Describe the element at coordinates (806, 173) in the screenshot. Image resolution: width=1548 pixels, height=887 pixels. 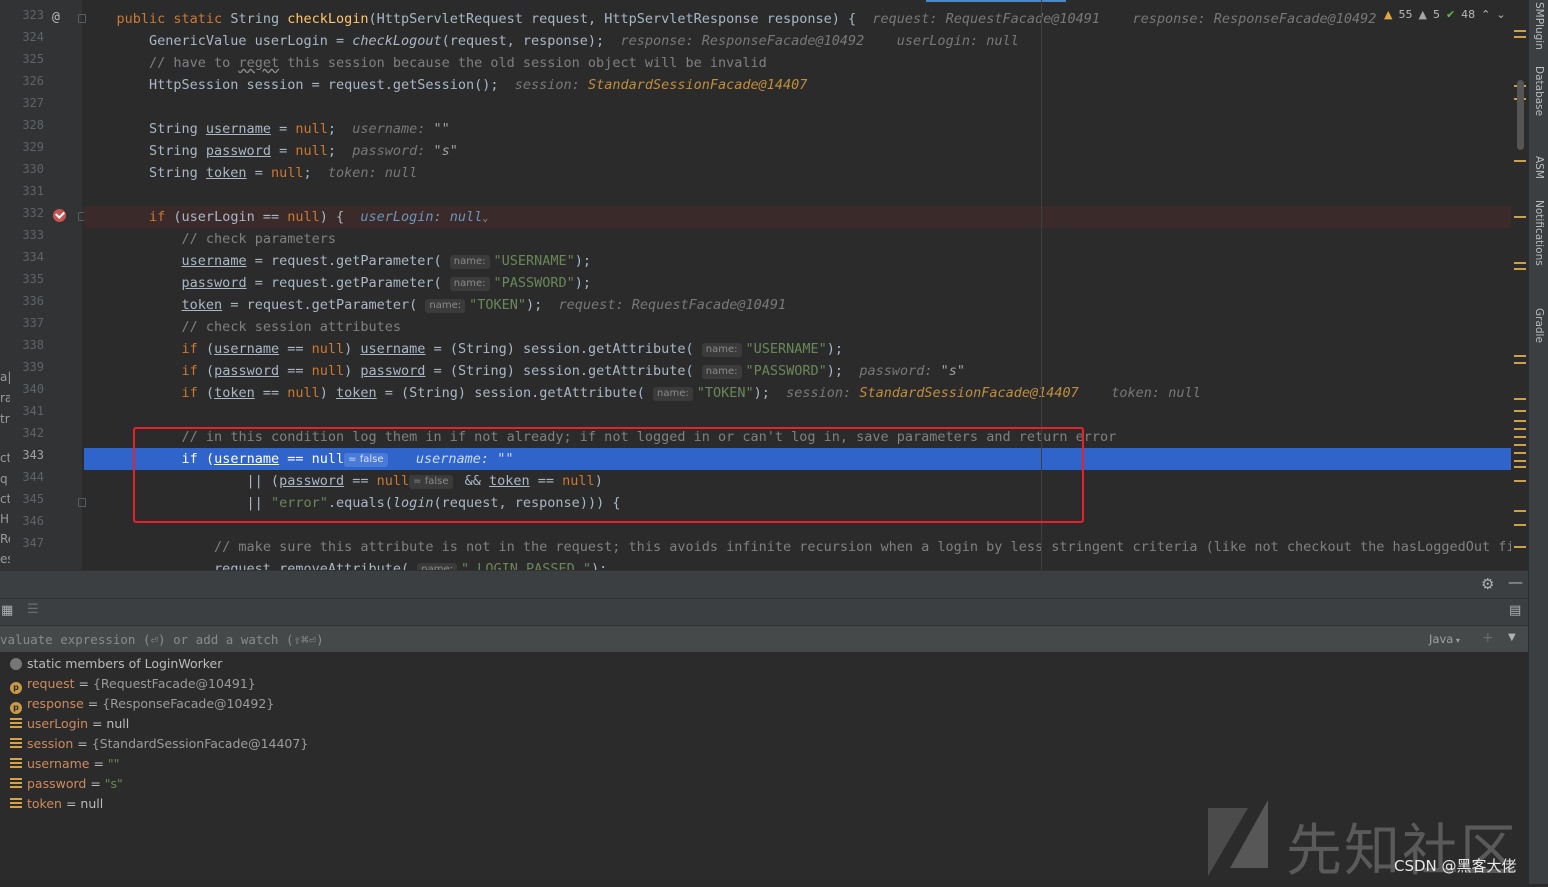
I see `code-line: String token = null; token: null` at that location.